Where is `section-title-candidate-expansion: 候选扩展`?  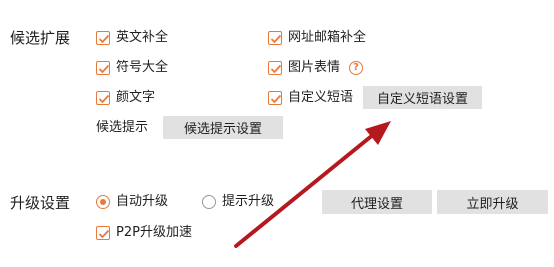
section-title-candidate-expansion: 候选扩展 is located at coordinates (40, 38).